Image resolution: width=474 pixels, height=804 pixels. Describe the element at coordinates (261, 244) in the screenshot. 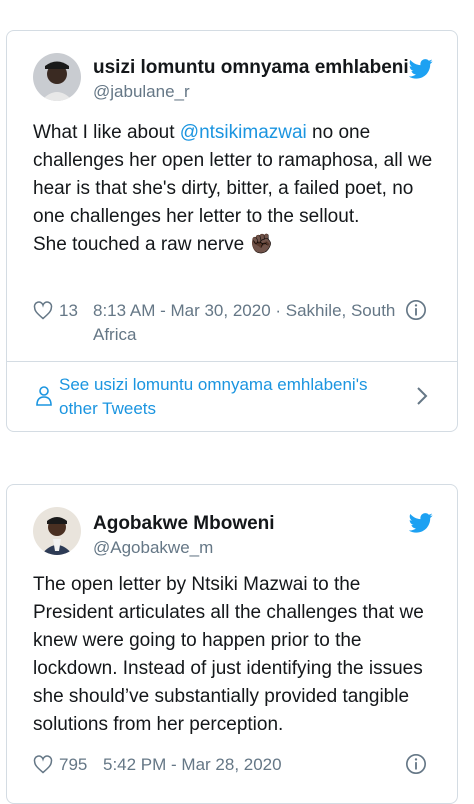

I see `raised-fist-emoji: ✊🏿` at that location.